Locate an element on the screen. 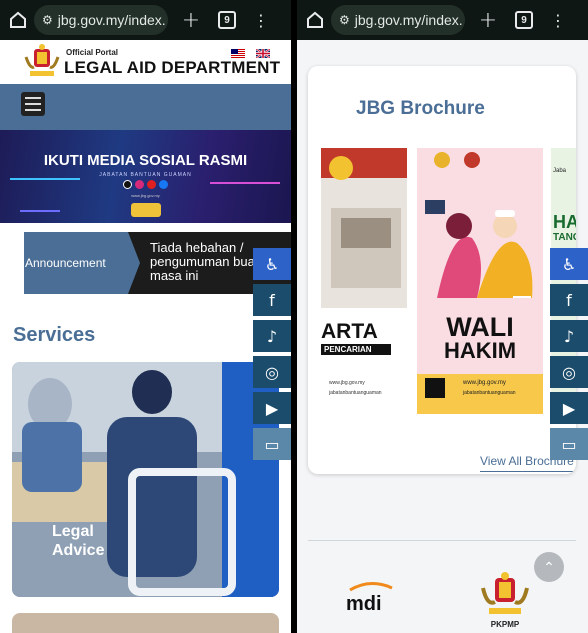 Image resolution: width=588 pixels, height=633 pixels. video-camera-icon: ▭ is located at coordinates (272, 444).